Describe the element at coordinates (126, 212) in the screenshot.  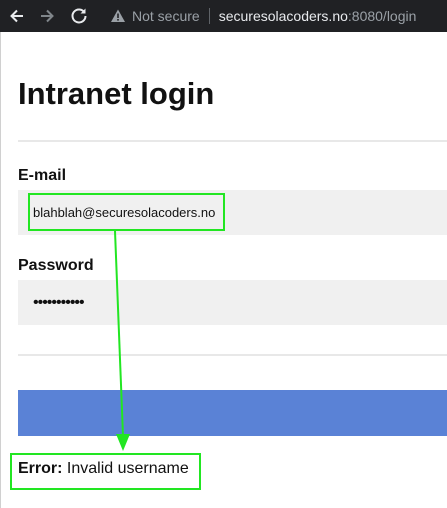
I see `email-highlight-box` at that location.